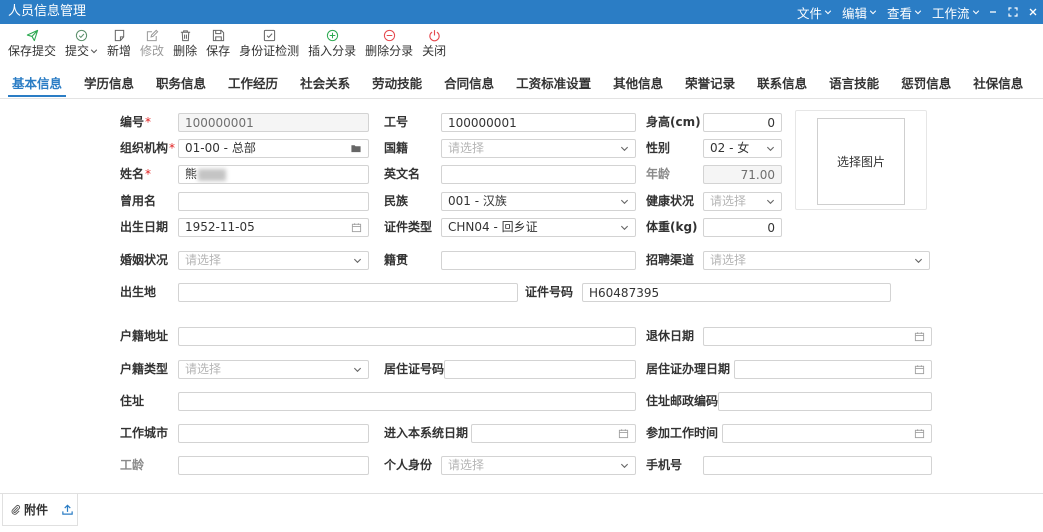 This screenshot has width=1043, height=532. What do you see at coordinates (682, 433) in the screenshot?
I see `label-work-start-date: 参加工作时间` at bounding box center [682, 433].